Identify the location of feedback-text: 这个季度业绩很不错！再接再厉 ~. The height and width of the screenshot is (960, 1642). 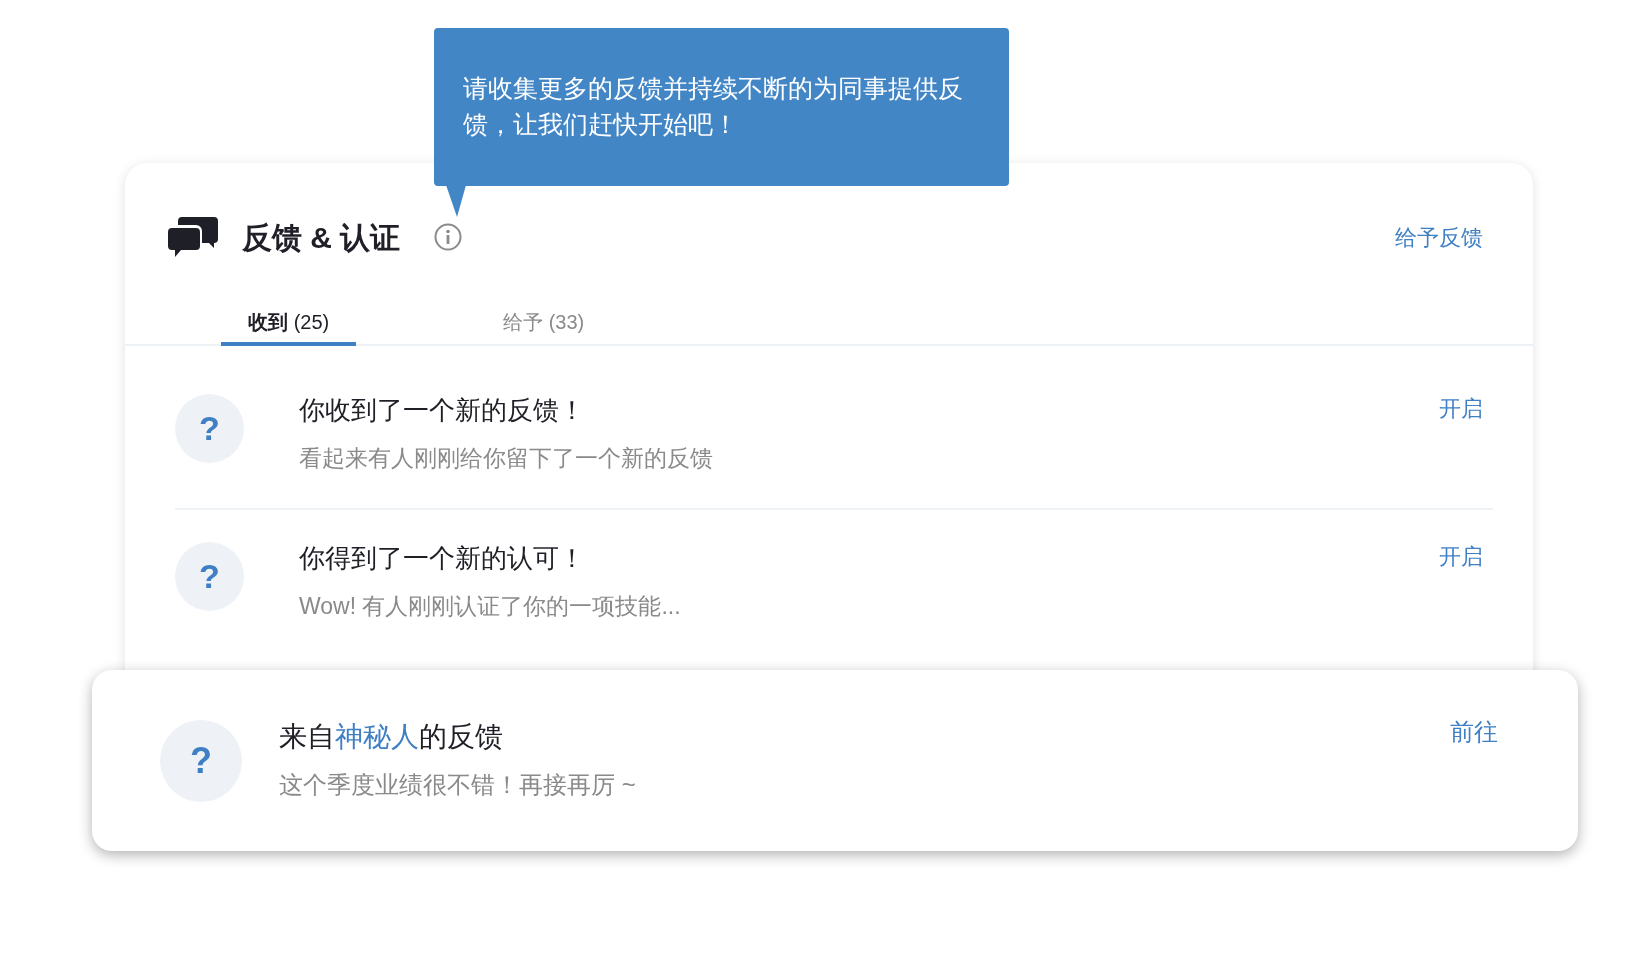
(458, 784).